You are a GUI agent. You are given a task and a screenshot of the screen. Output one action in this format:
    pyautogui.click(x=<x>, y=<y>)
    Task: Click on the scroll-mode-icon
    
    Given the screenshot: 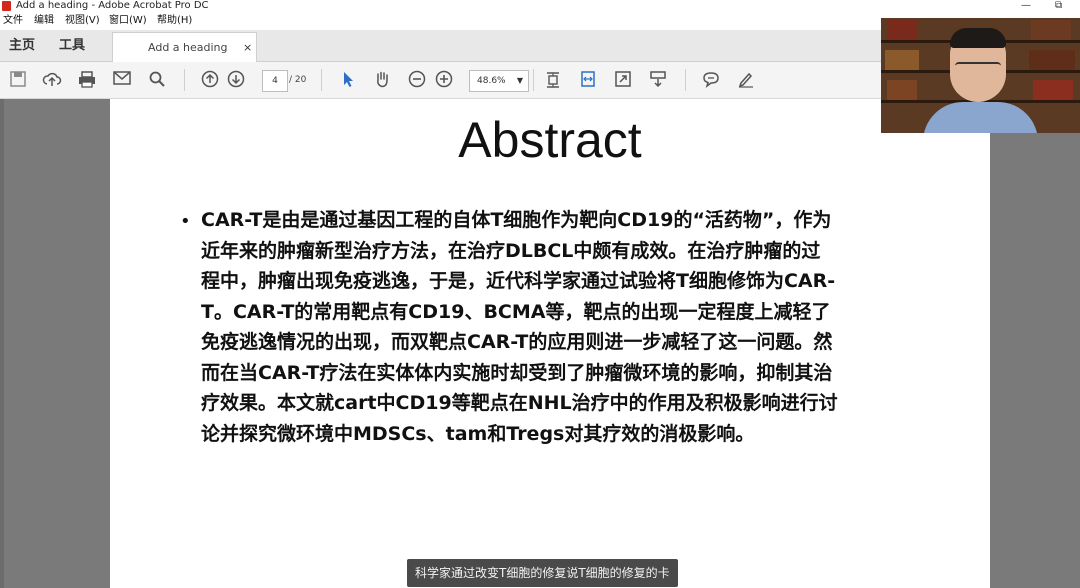 What is the action you would take?
    pyautogui.click(x=658, y=80)
    